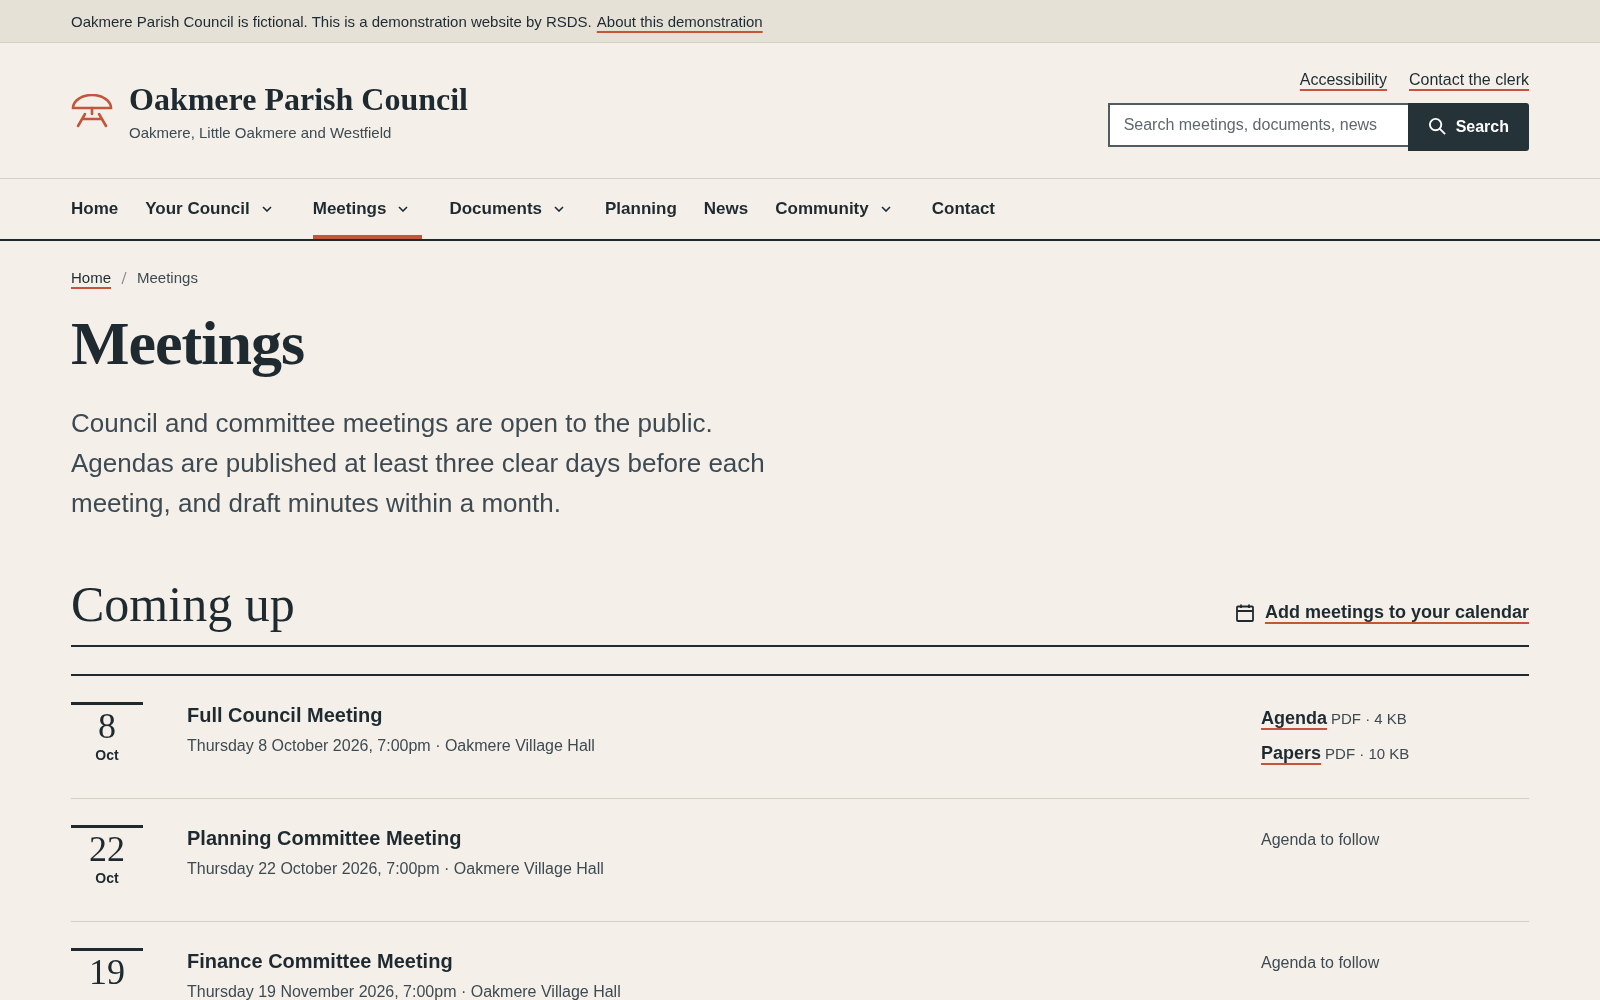 This screenshot has width=1600, height=1000. Describe the element at coordinates (963, 209) in the screenshot. I see `nav-item: Contact` at that location.